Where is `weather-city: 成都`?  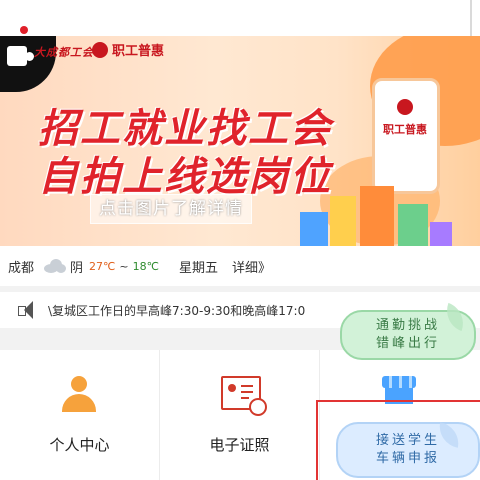
weather-city: 成都 is located at coordinates (21, 268).